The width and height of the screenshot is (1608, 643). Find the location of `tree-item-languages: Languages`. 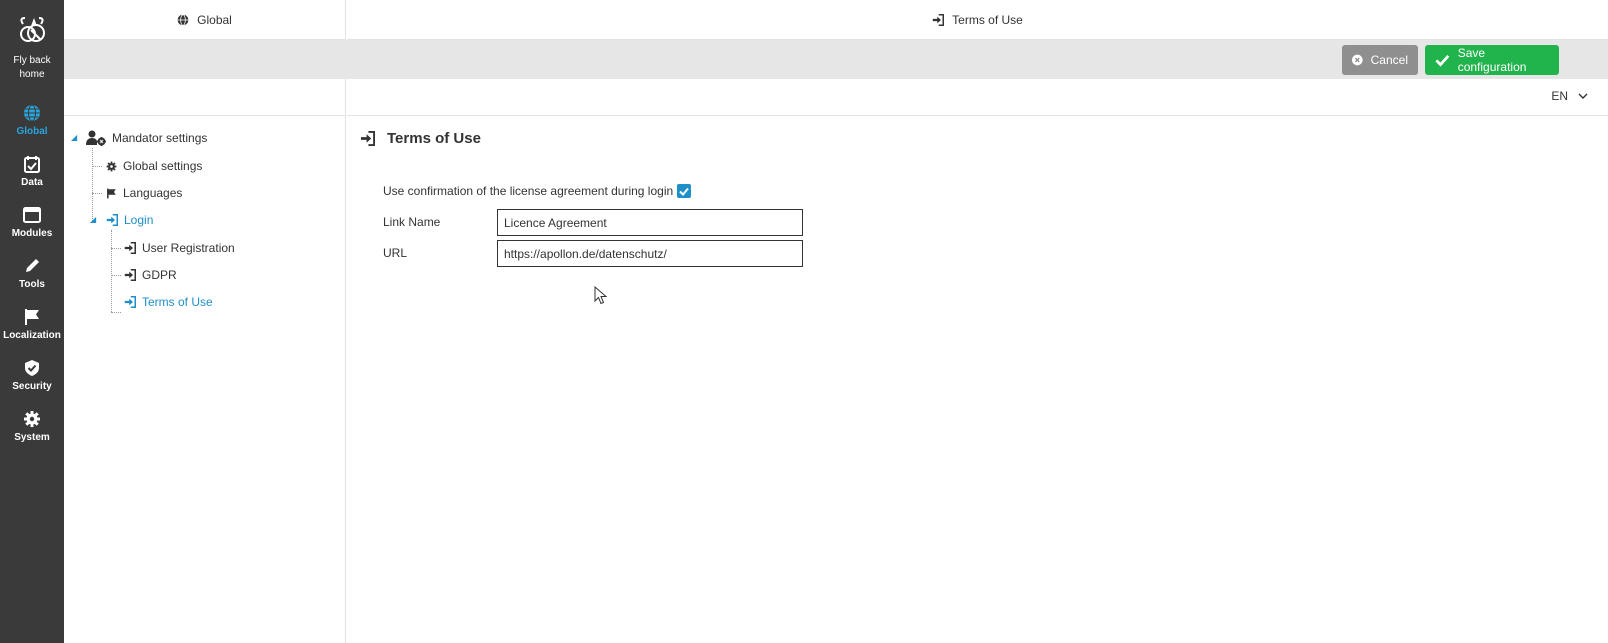

tree-item-languages: Languages is located at coordinates (144, 193).